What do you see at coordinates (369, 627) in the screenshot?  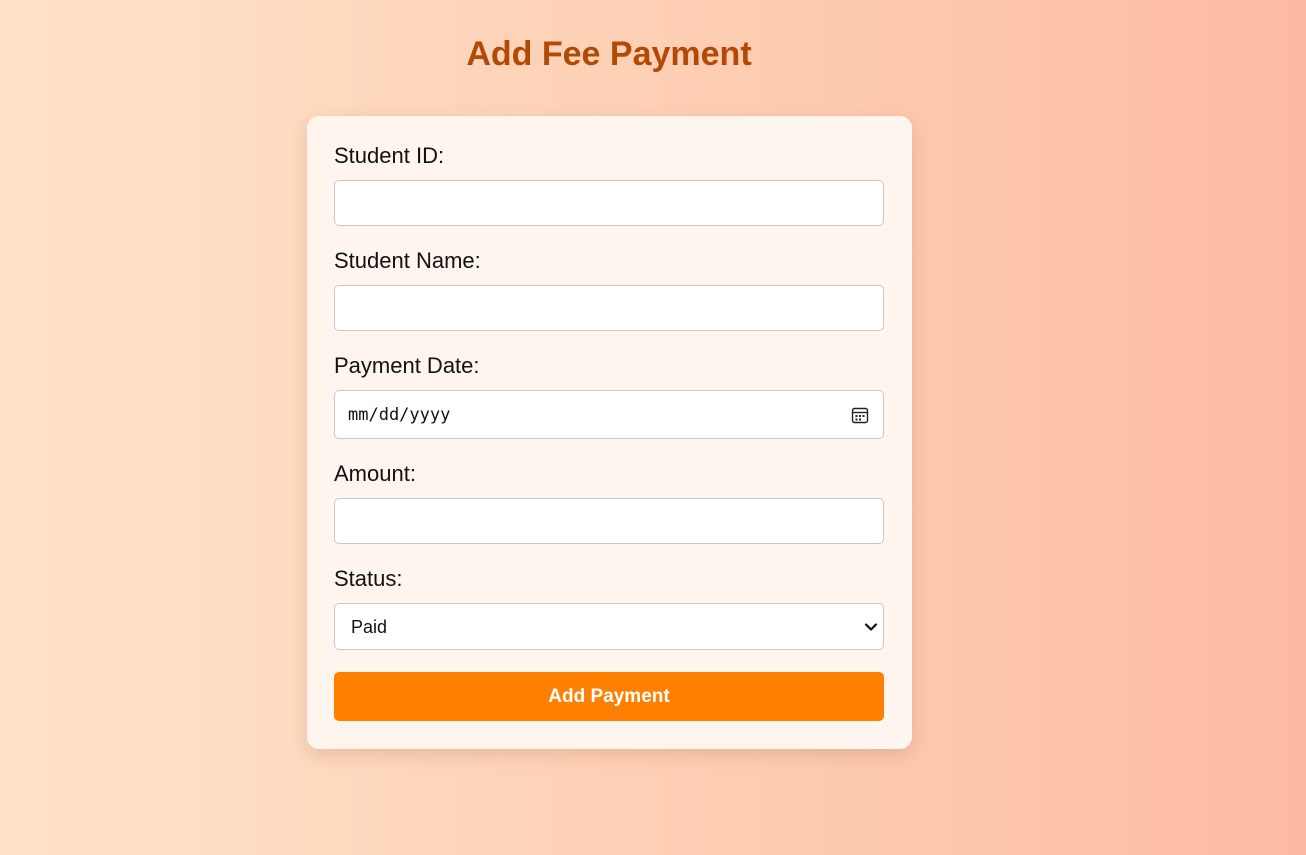 I see `status-selected-value: Paid` at bounding box center [369, 627].